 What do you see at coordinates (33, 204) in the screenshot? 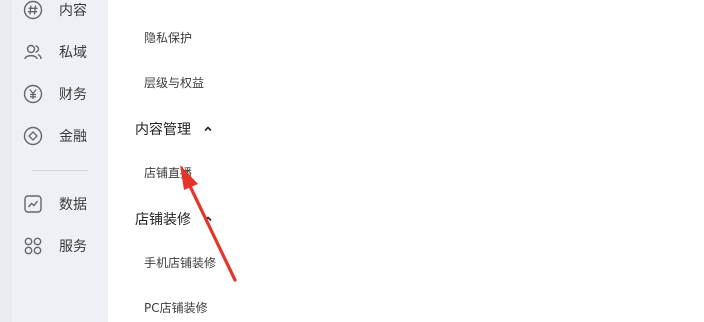
I see `chart-icon` at bounding box center [33, 204].